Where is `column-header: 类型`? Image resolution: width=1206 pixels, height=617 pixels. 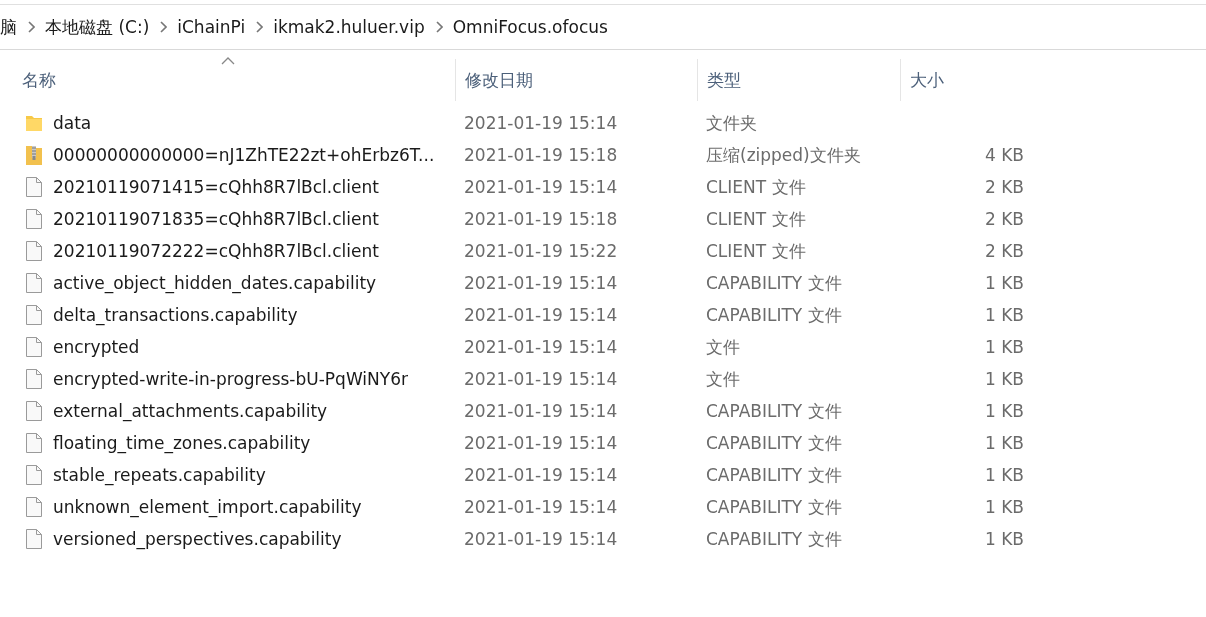 column-header: 类型 is located at coordinates (798, 80).